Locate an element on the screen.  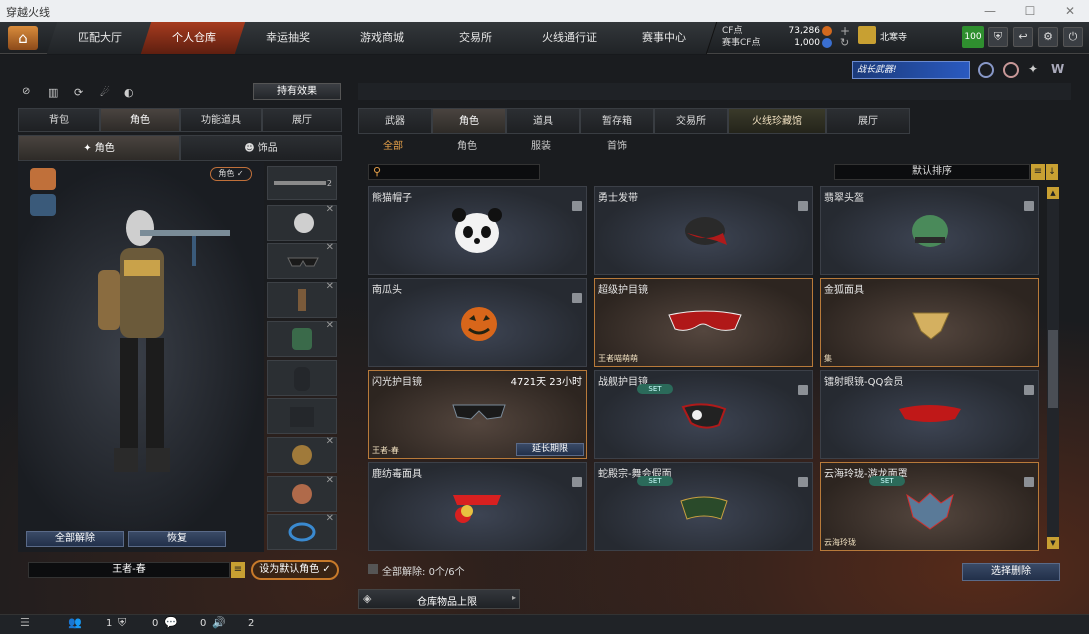
slot-bracelet: ✕ is located at coordinates (302, 531).